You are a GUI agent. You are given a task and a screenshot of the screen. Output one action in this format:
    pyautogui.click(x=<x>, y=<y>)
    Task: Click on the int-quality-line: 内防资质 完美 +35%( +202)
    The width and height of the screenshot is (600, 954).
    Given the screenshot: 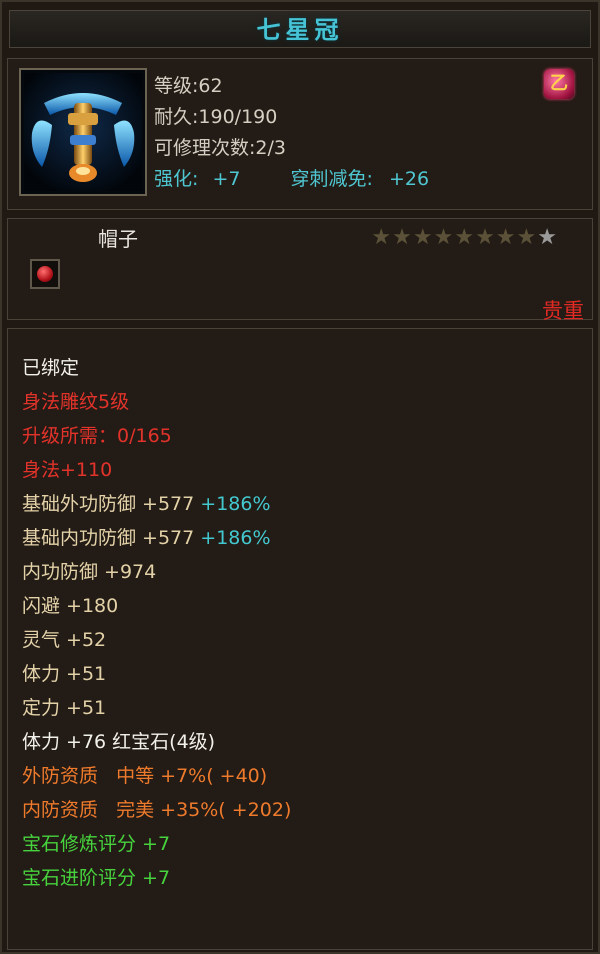 What is the action you would take?
    pyautogui.click(x=157, y=810)
    